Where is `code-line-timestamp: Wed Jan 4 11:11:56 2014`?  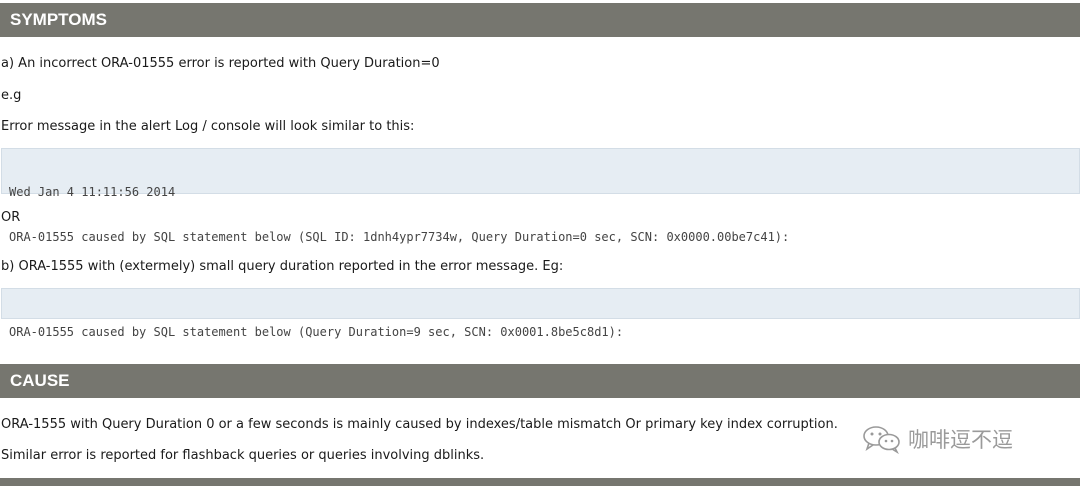 code-line-timestamp: Wed Jan 4 11:11:56 2014 is located at coordinates (92, 192).